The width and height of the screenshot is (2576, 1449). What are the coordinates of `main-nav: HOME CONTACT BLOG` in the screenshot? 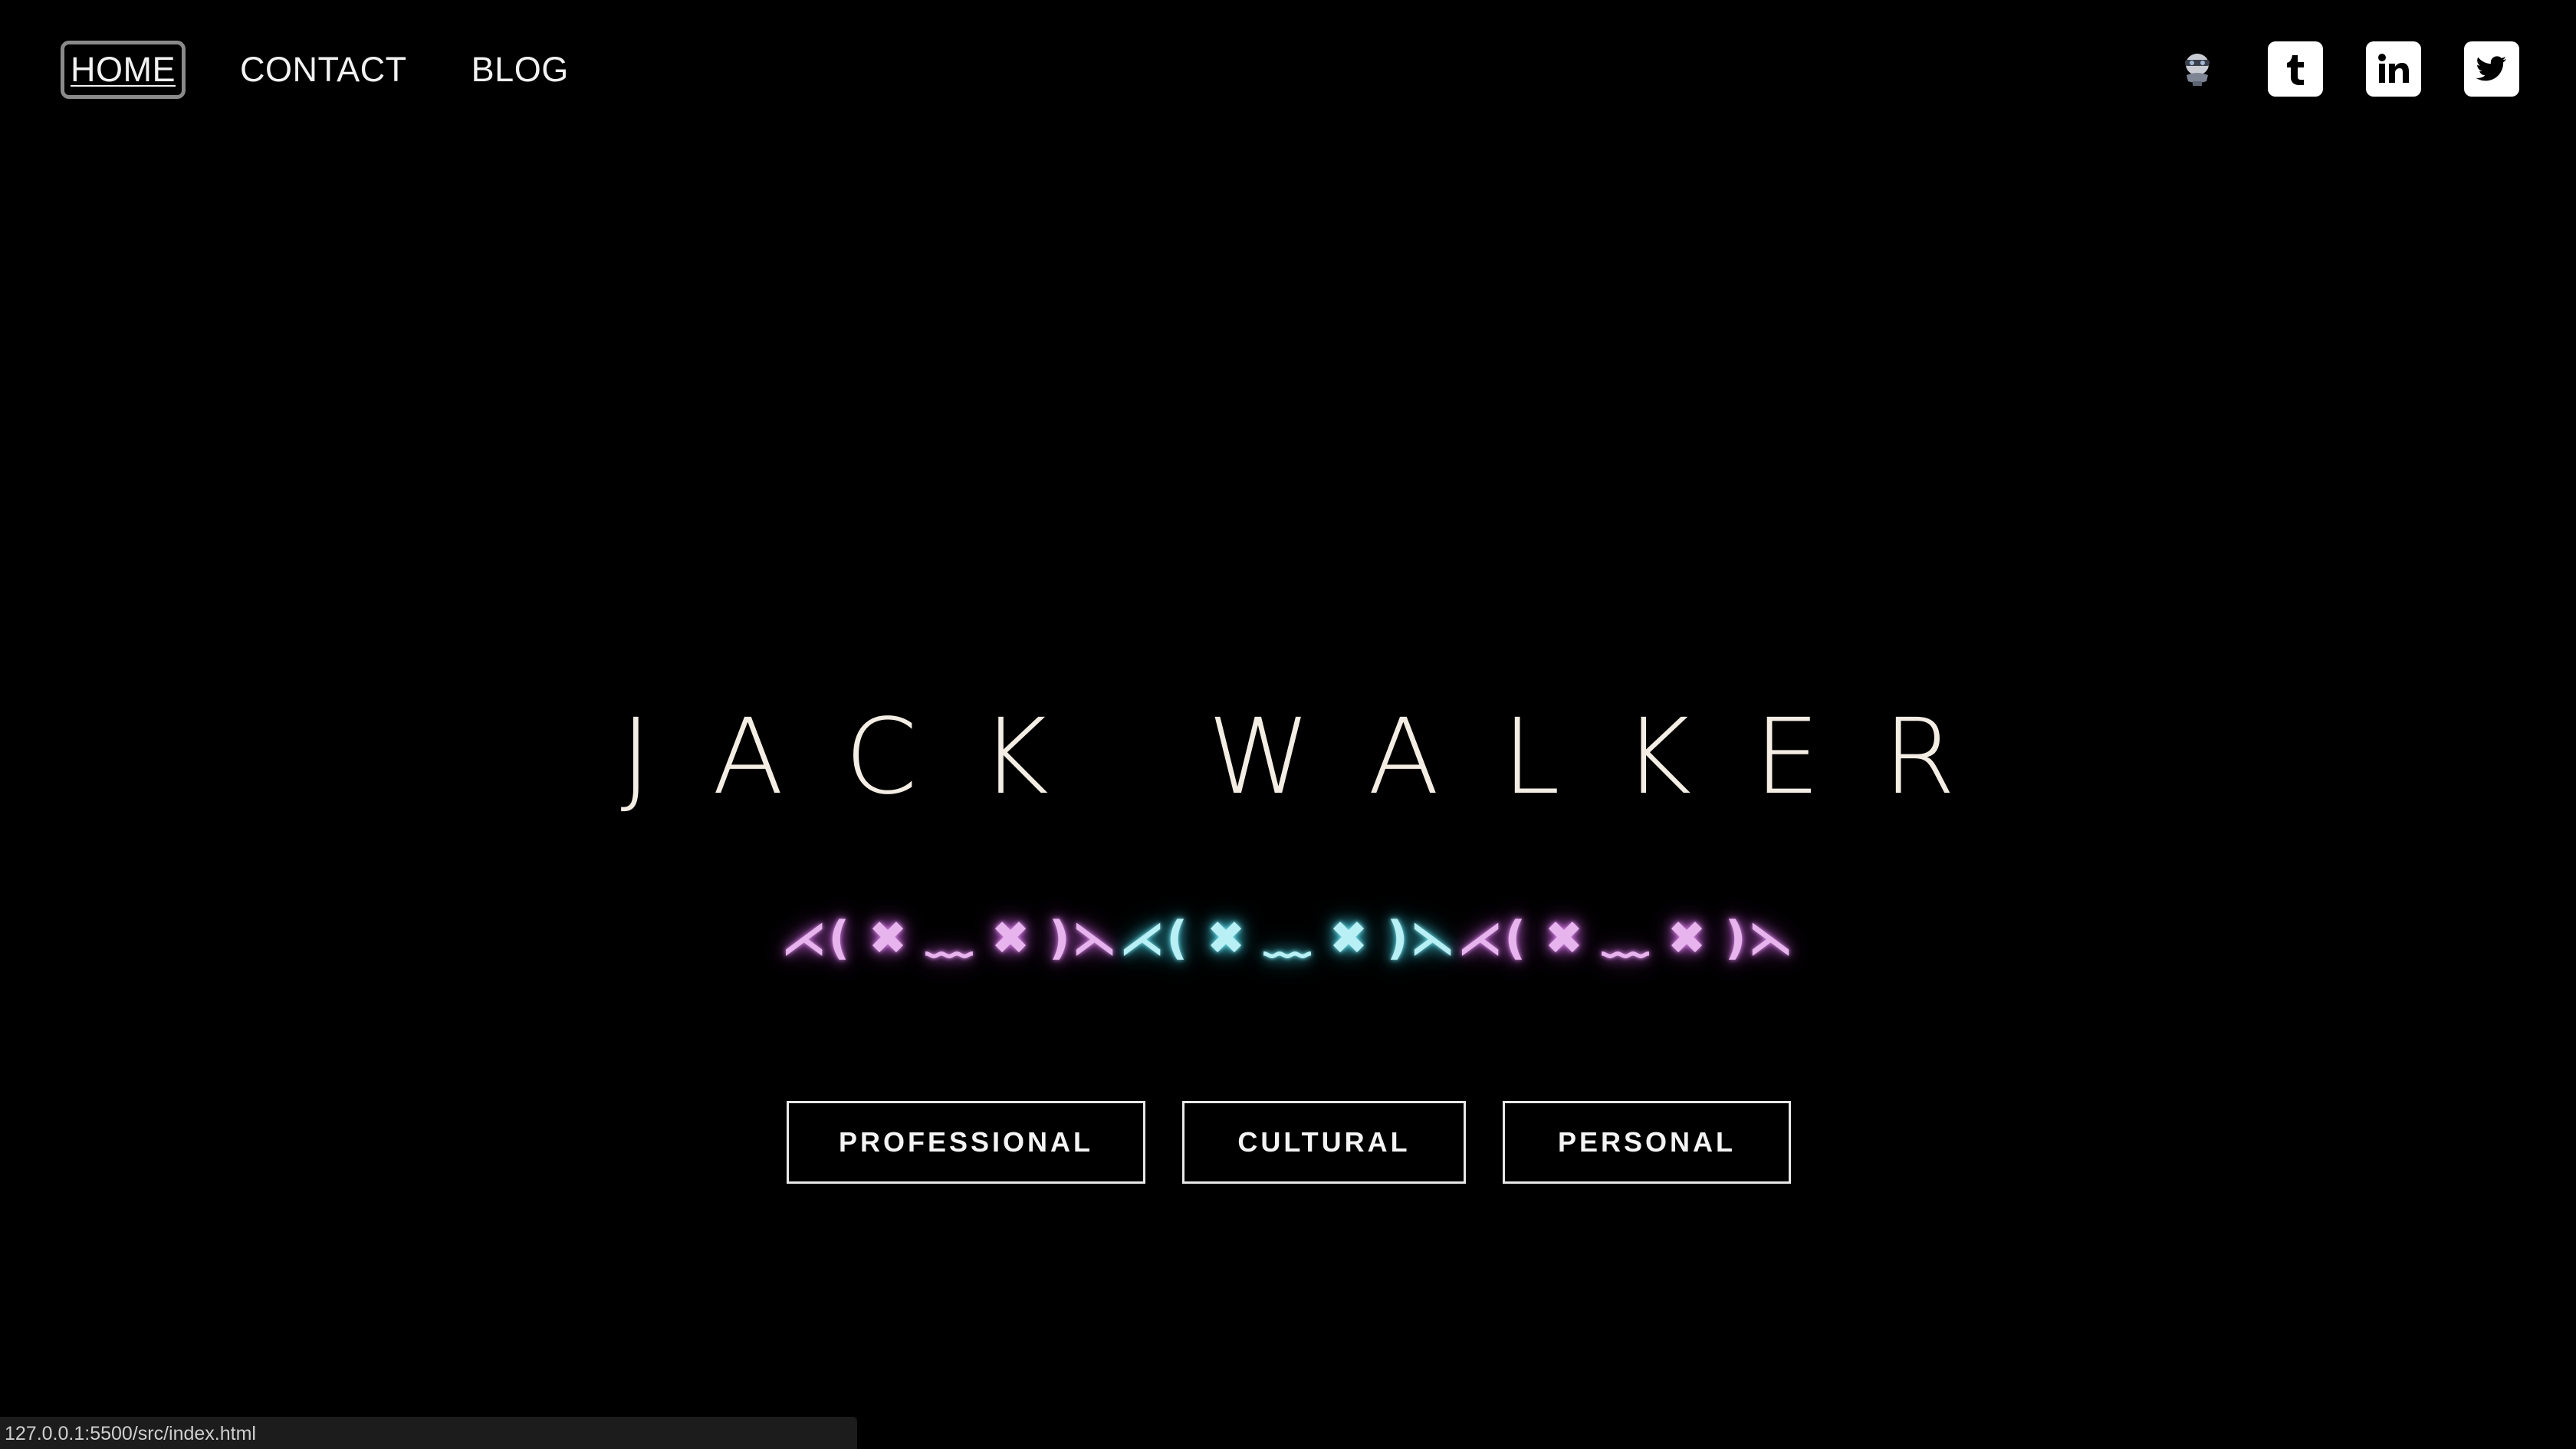 It's located at (318, 70).